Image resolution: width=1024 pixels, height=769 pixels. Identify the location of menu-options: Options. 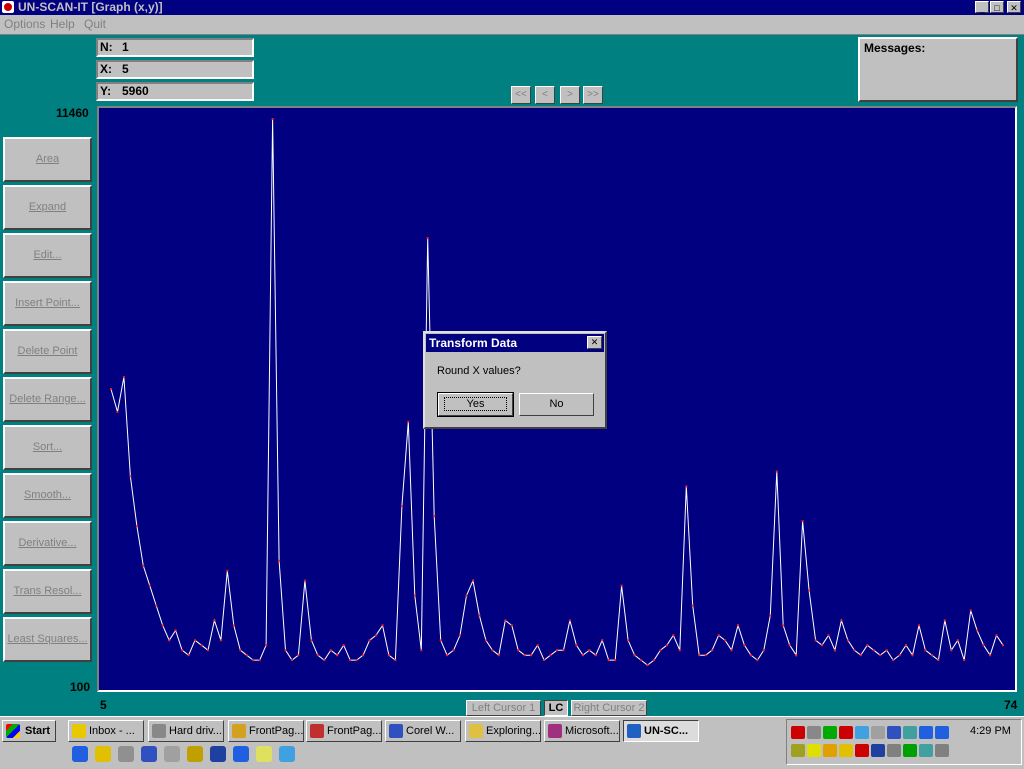
(24, 24).